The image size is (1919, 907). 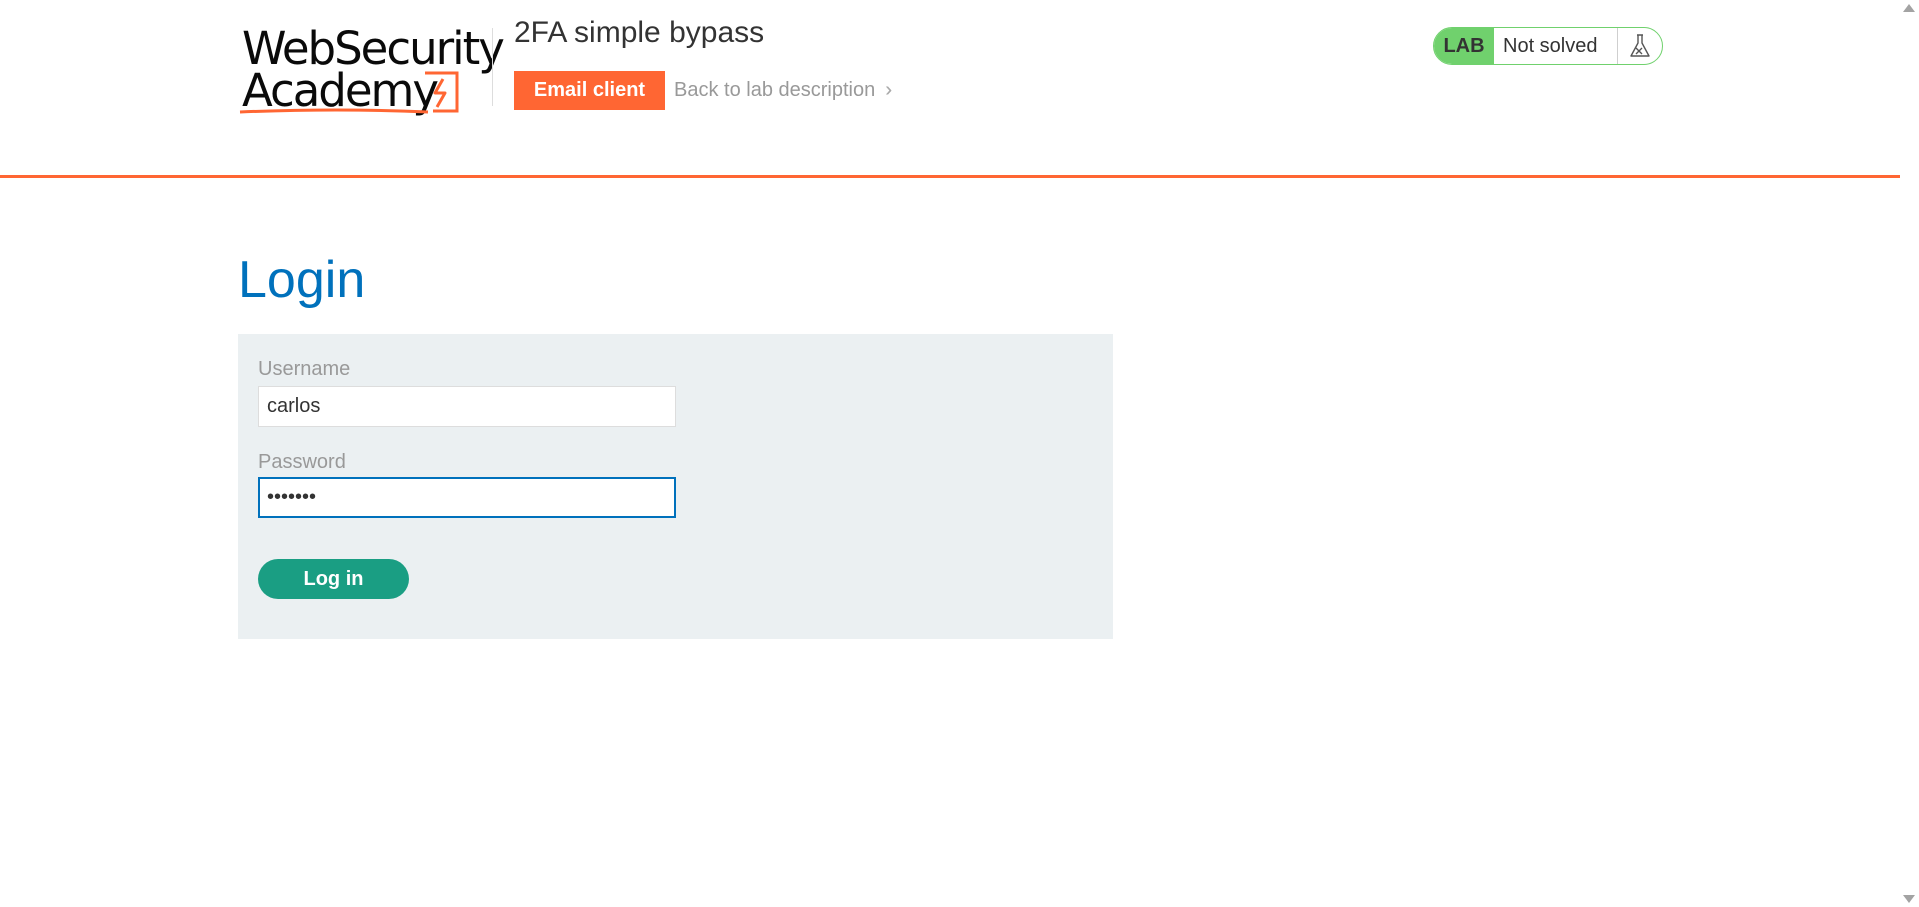 What do you see at coordinates (775, 90) in the screenshot?
I see `back-link-label: Back to lab description` at bounding box center [775, 90].